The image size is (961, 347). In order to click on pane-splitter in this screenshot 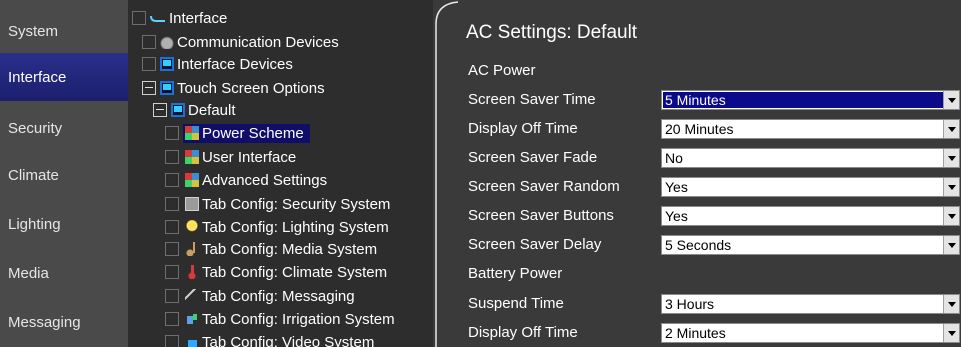, I will do `click(446, 173)`.